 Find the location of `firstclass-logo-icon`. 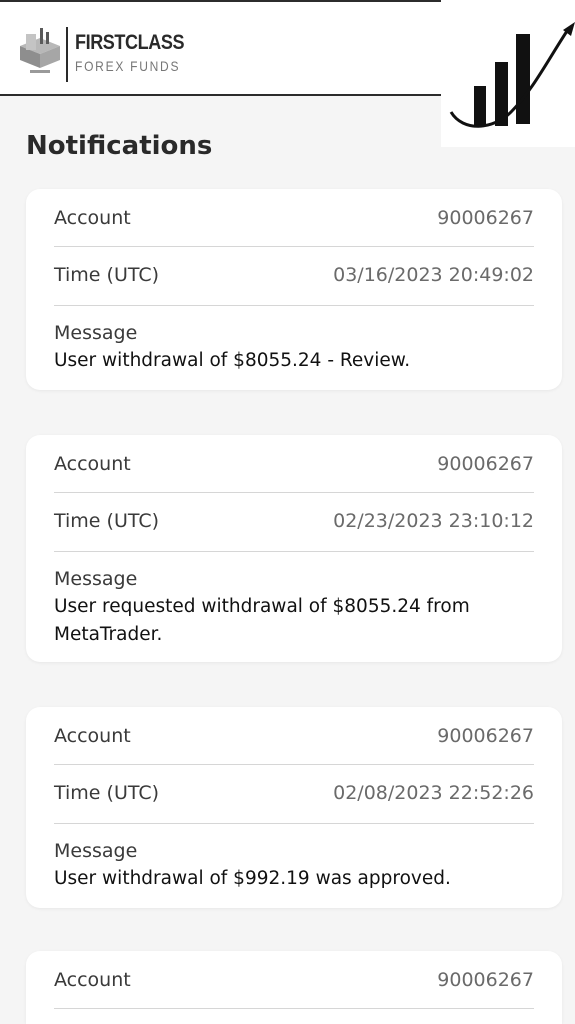

firstclass-logo-icon is located at coordinates (40, 50).